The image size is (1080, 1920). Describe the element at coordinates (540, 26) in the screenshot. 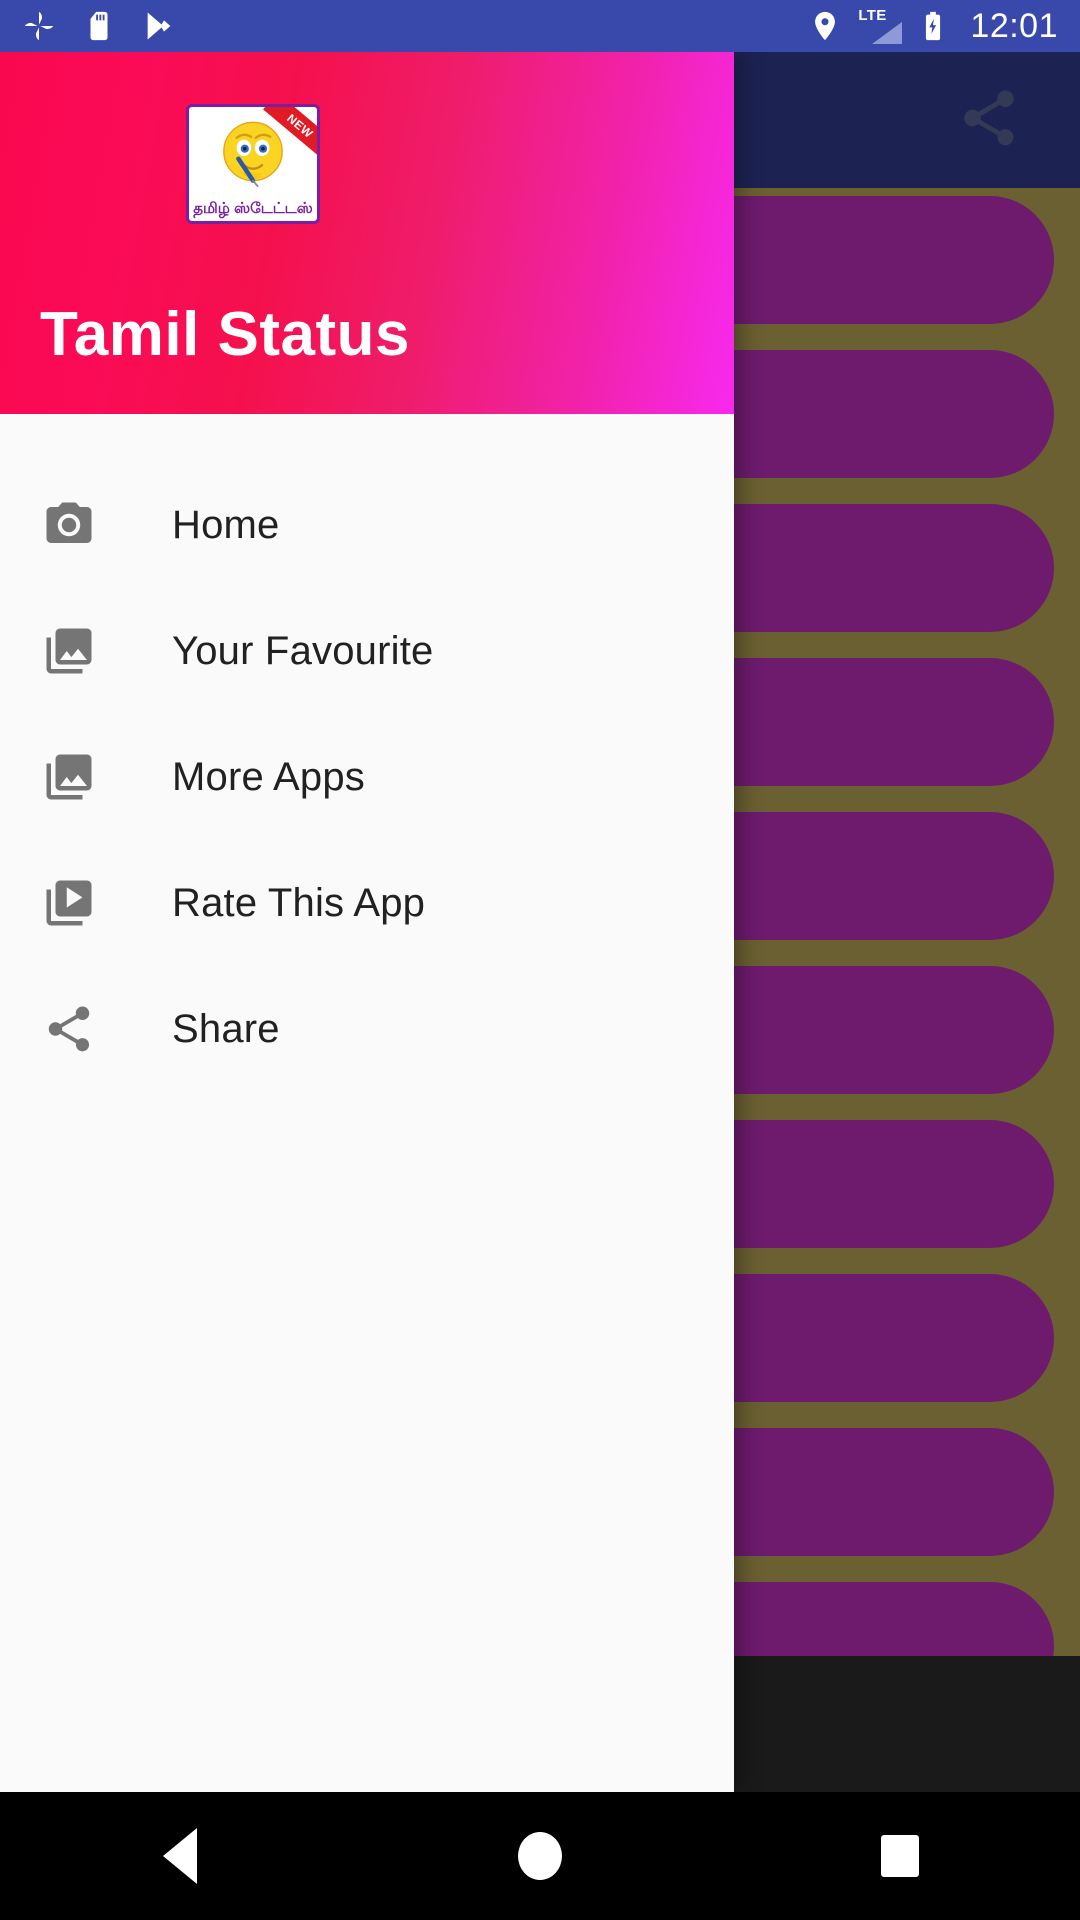

I see `status-bar: LTE 12:01` at that location.